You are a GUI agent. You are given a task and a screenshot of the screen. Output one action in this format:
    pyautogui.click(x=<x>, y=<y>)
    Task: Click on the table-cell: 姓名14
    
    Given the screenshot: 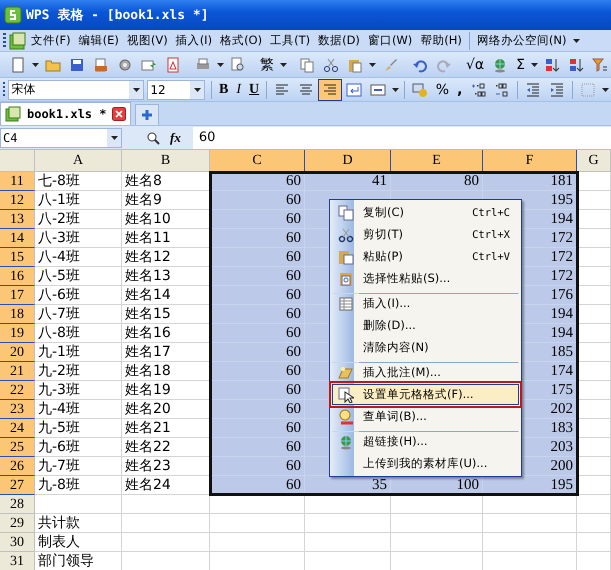 What is the action you would take?
    pyautogui.click(x=166, y=295)
    